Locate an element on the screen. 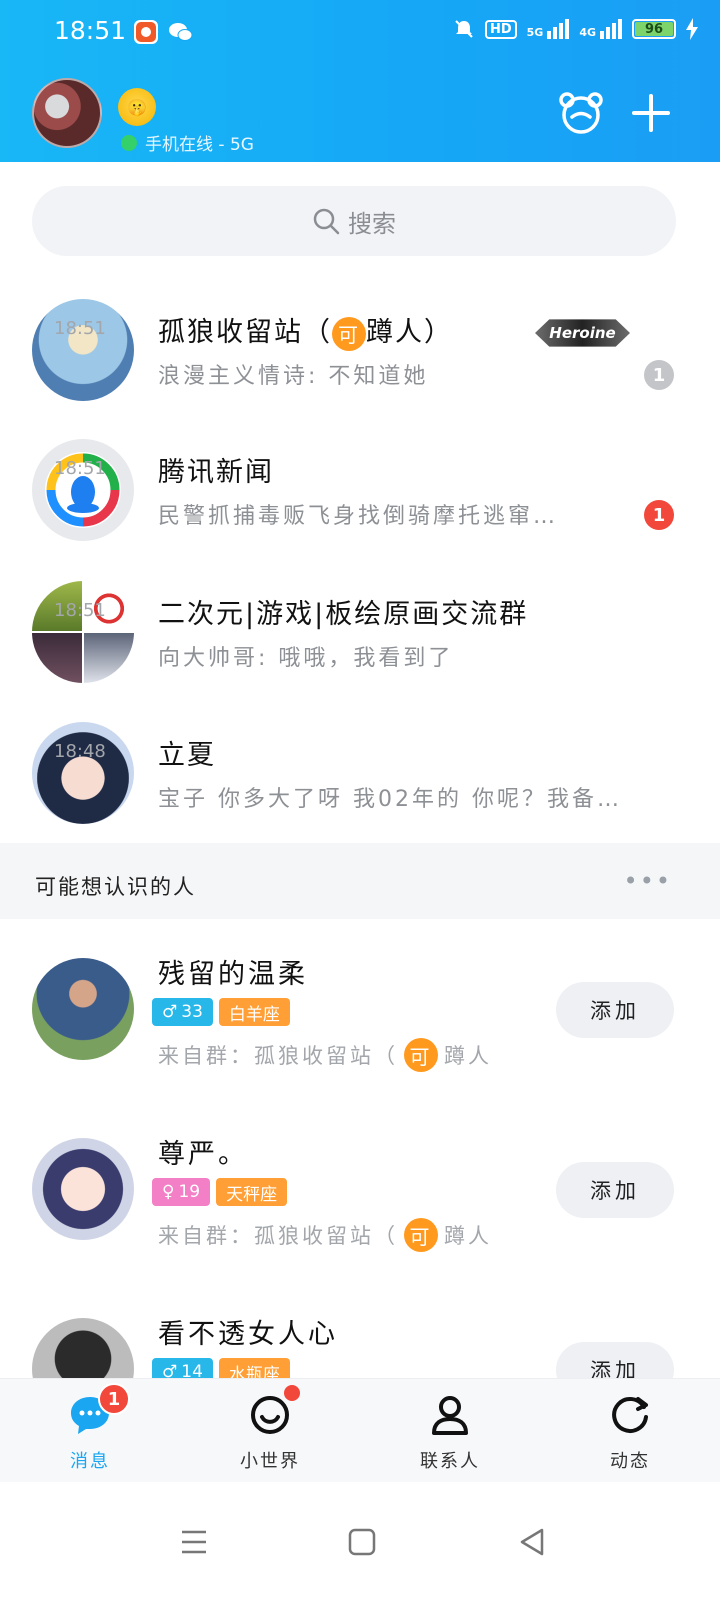 Image resolution: width=720 pixels, height=1600 pixels. chat-item: 立夏 宝子 你多大了呀 我02年的 你呢？我备… 18:48 is located at coordinates (360, 773).